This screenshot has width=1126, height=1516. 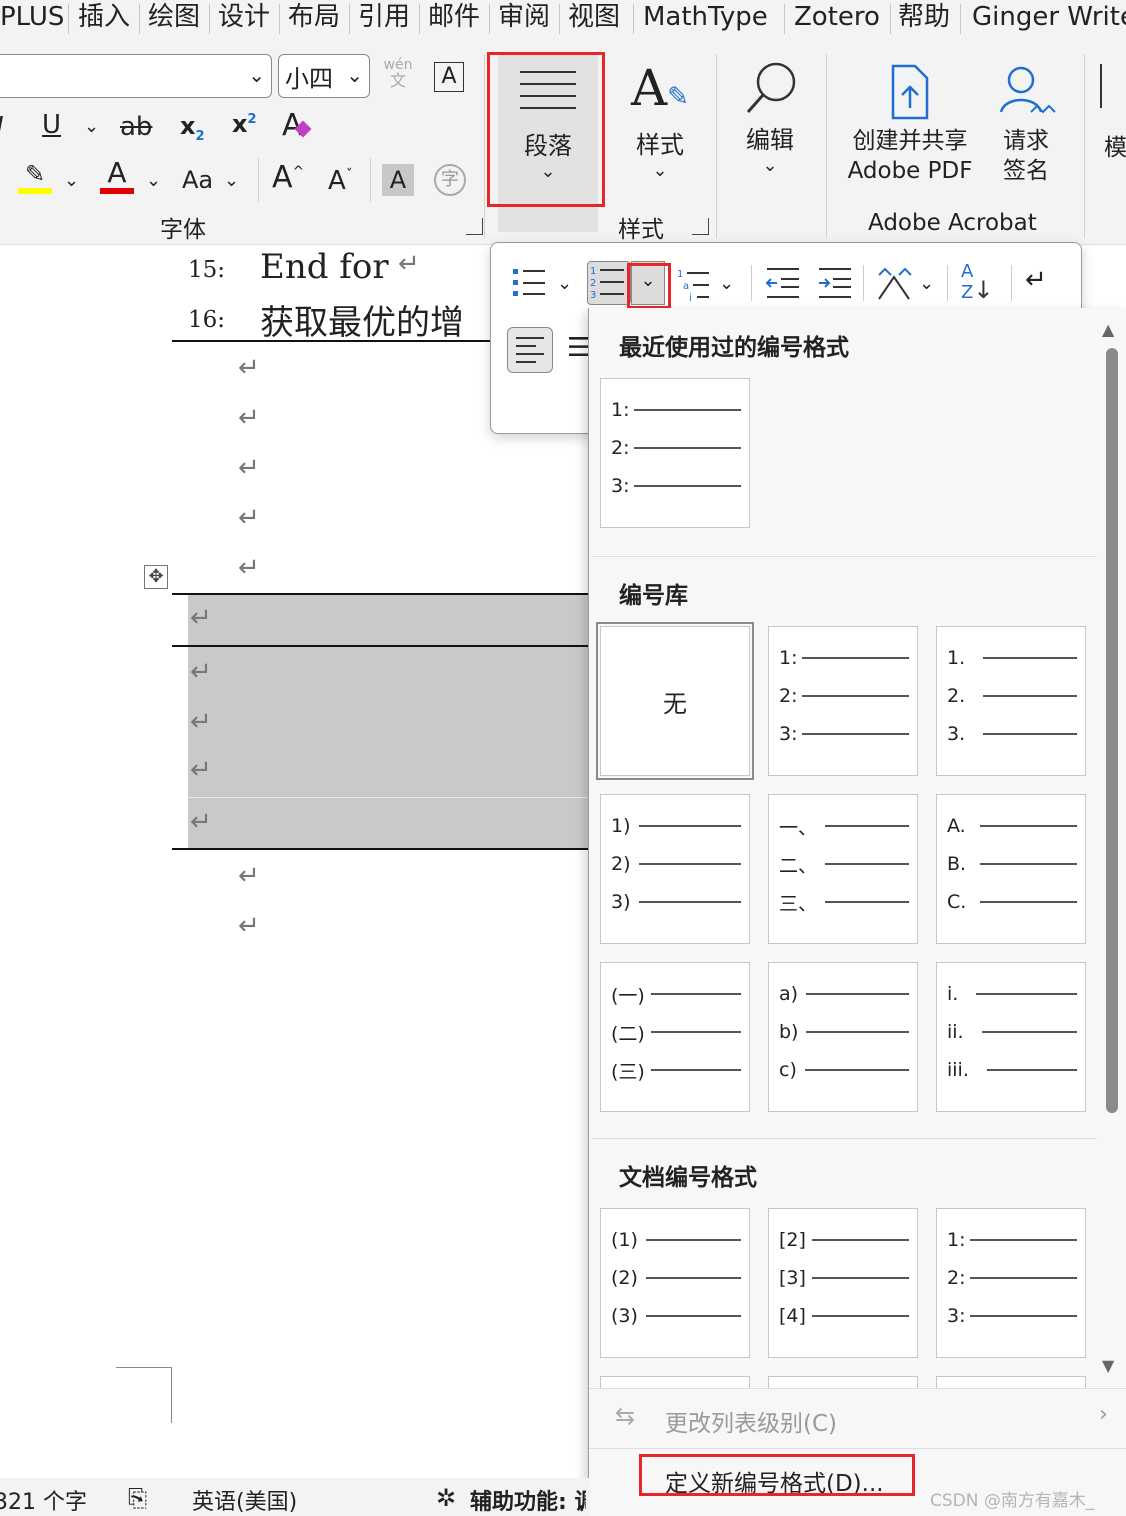 What do you see at coordinates (977, 283) in the screenshot?
I see `sort-icon: A Z↓` at bounding box center [977, 283].